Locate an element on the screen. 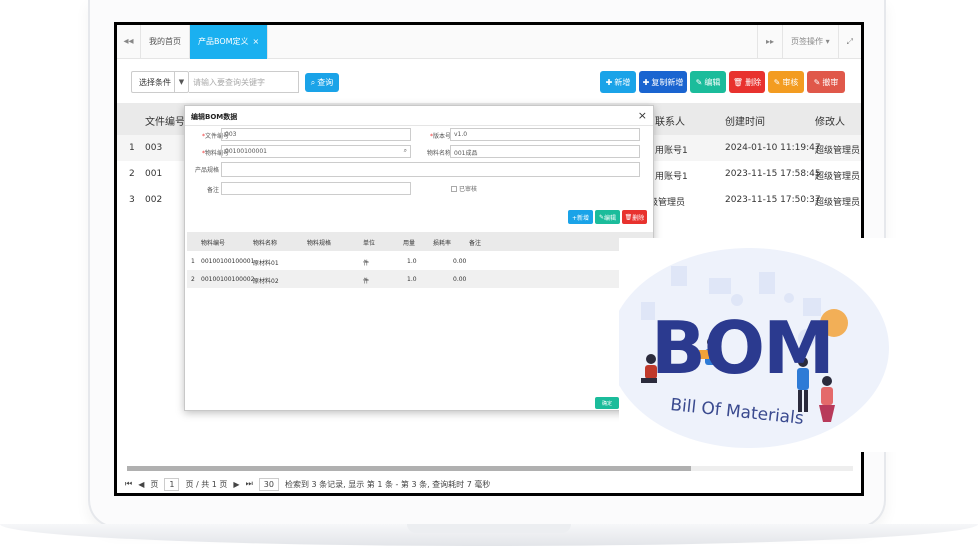 The image size is (978, 555). detail-code: 00100100100001 is located at coordinates (228, 261).